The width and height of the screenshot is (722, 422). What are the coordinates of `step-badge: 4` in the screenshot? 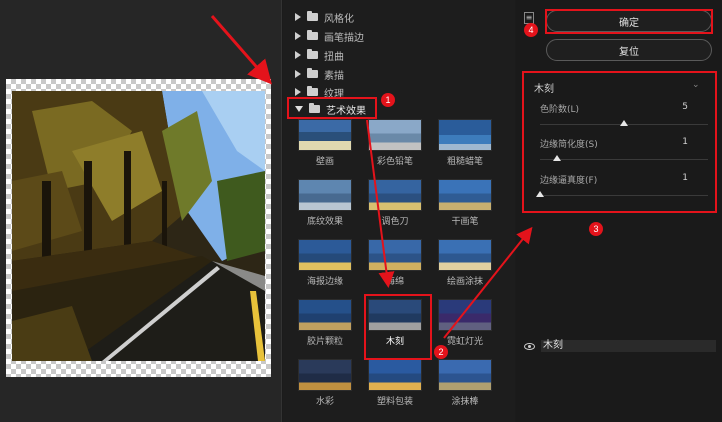 It's located at (531, 30).